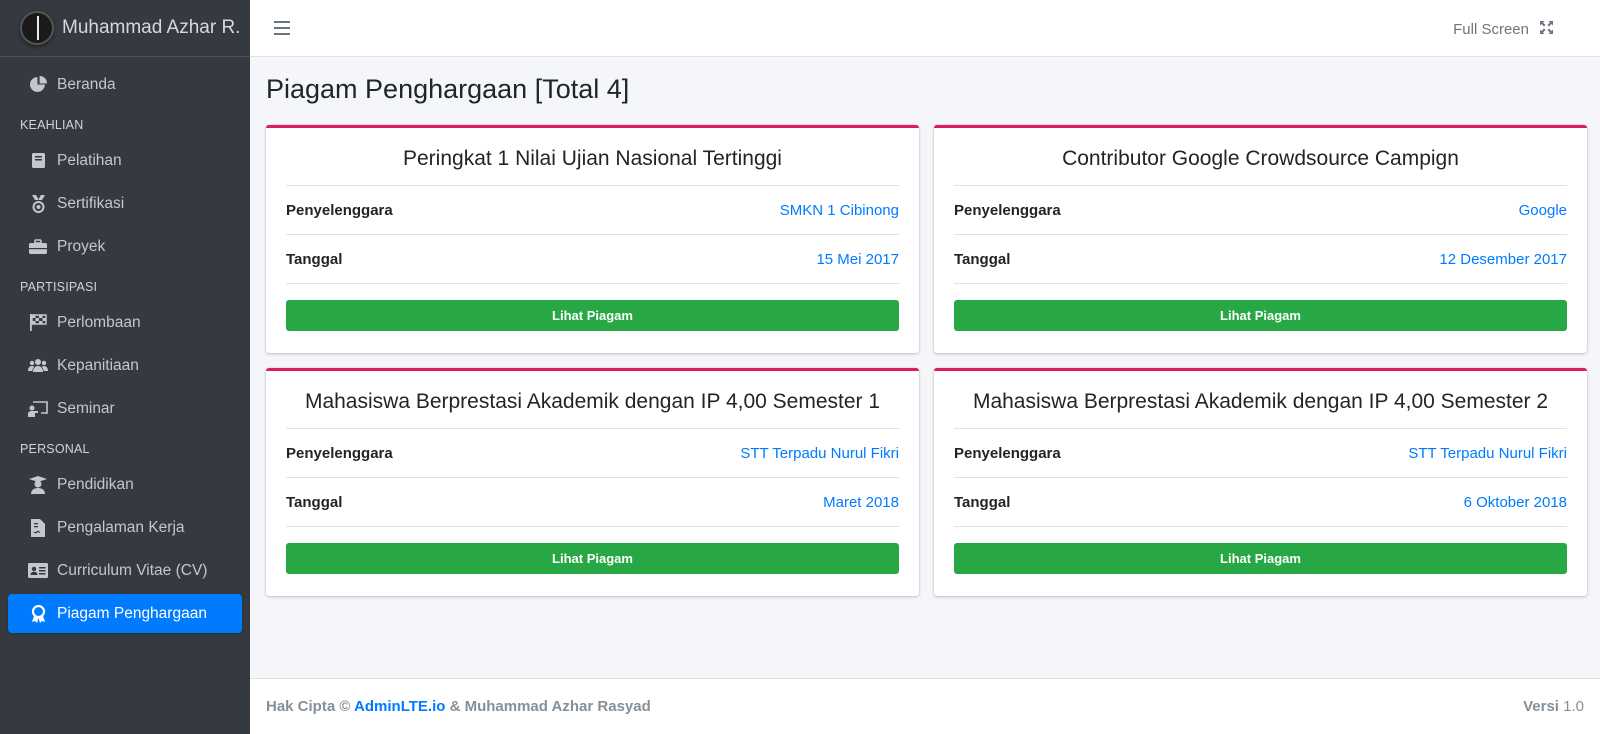 The height and width of the screenshot is (734, 1600). I want to click on date-value: 15 Mei 2017, so click(857, 259).